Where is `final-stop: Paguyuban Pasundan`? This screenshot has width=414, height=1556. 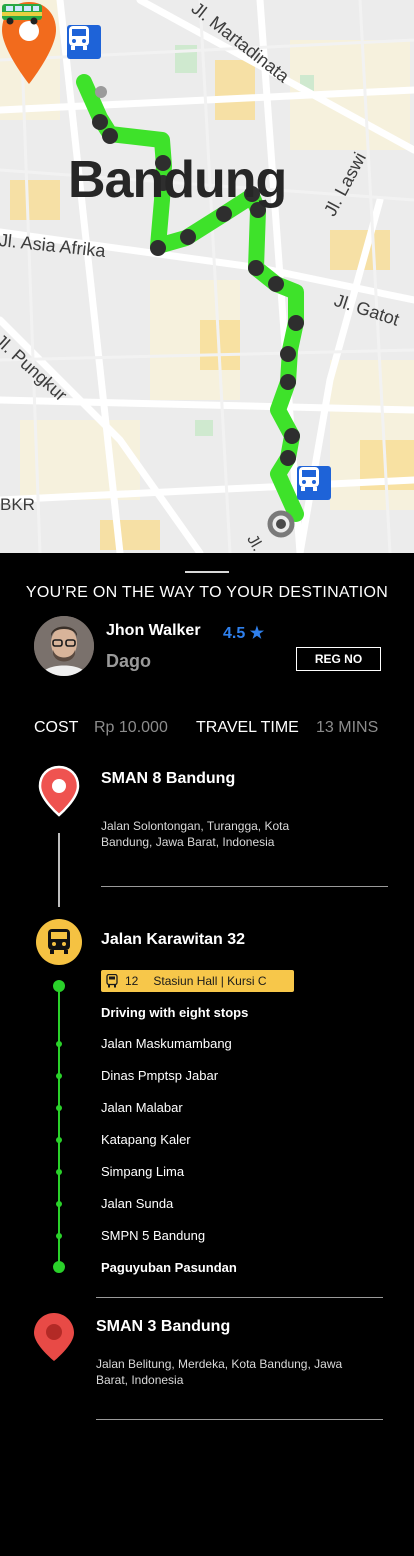 final-stop: Paguyuban Pasundan is located at coordinates (169, 1267).